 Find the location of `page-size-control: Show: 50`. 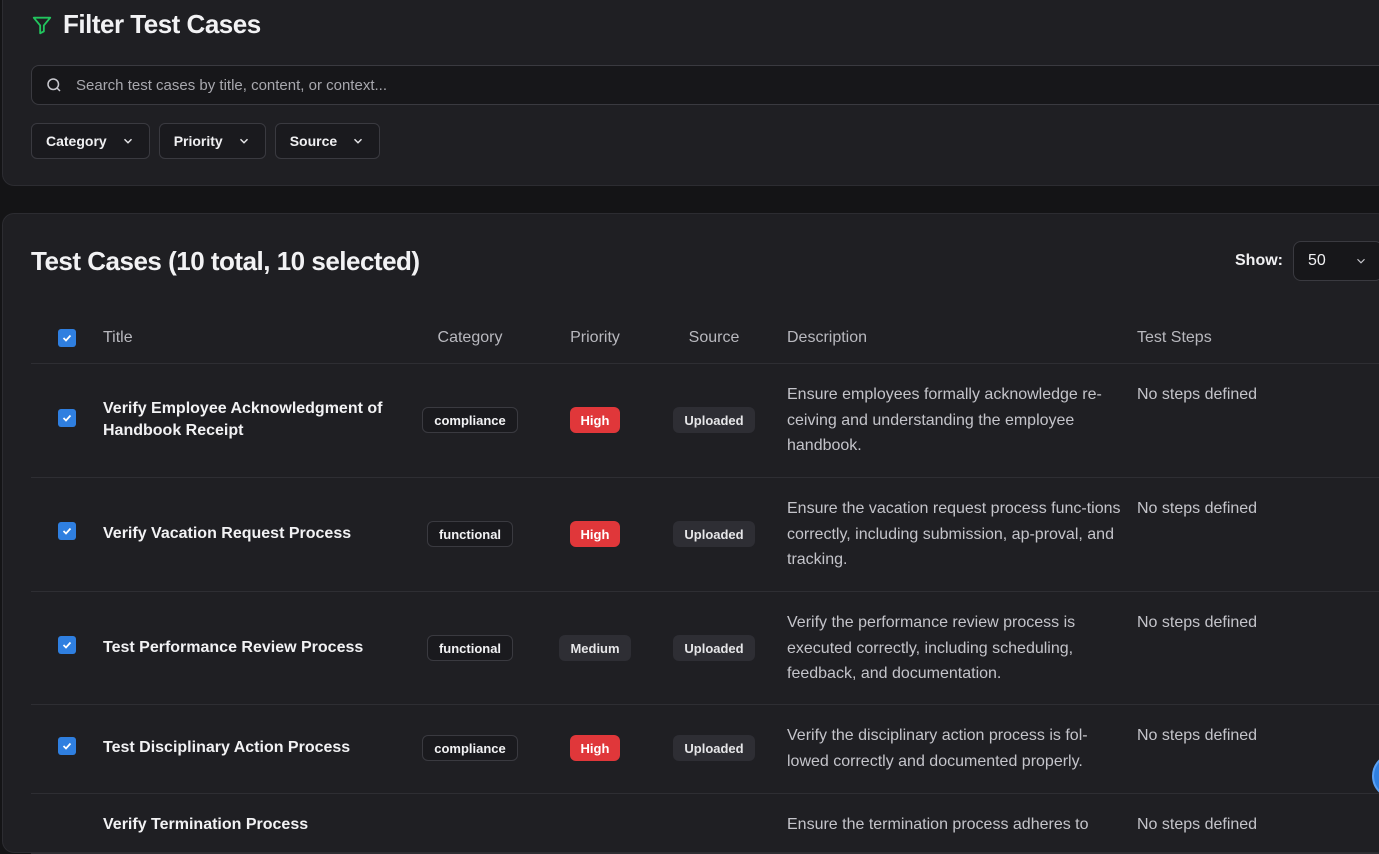

page-size-control: Show: 50 is located at coordinates (1307, 261).